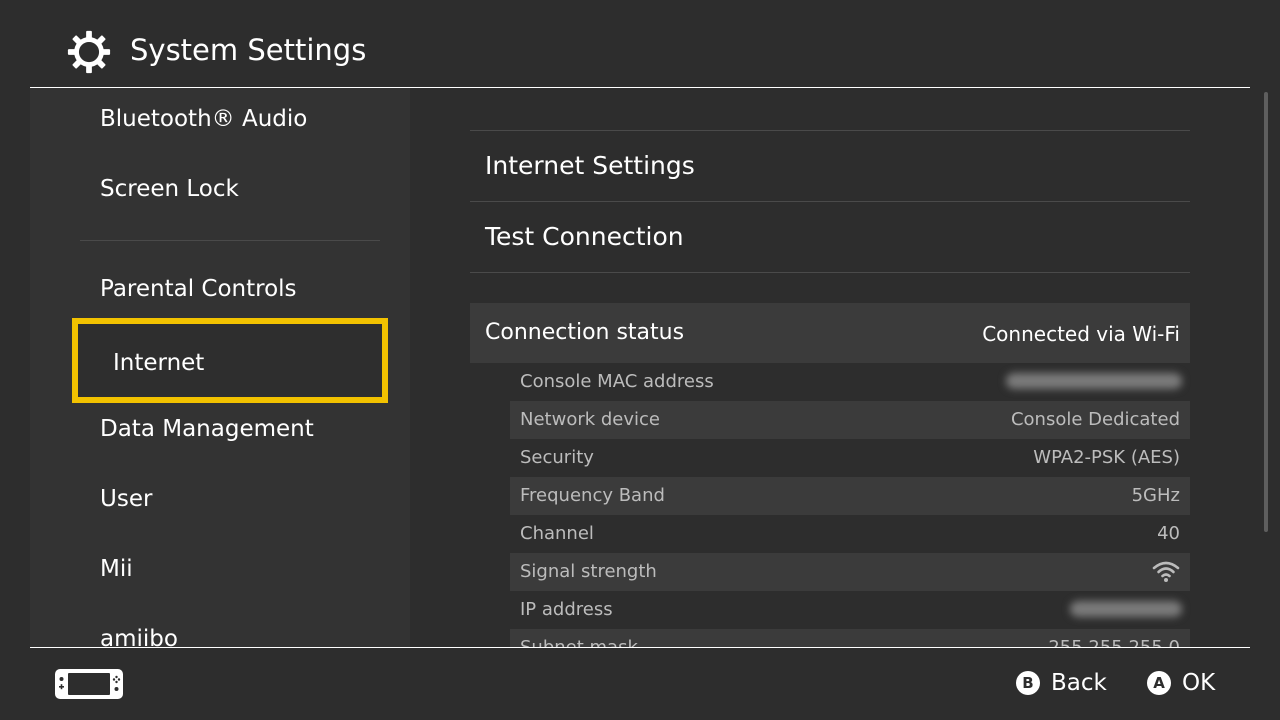 Image resolution: width=1280 pixels, height=720 pixels. Describe the element at coordinates (592, 495) in the screenshot. I see `detail-label: Frequency Band` at that location.